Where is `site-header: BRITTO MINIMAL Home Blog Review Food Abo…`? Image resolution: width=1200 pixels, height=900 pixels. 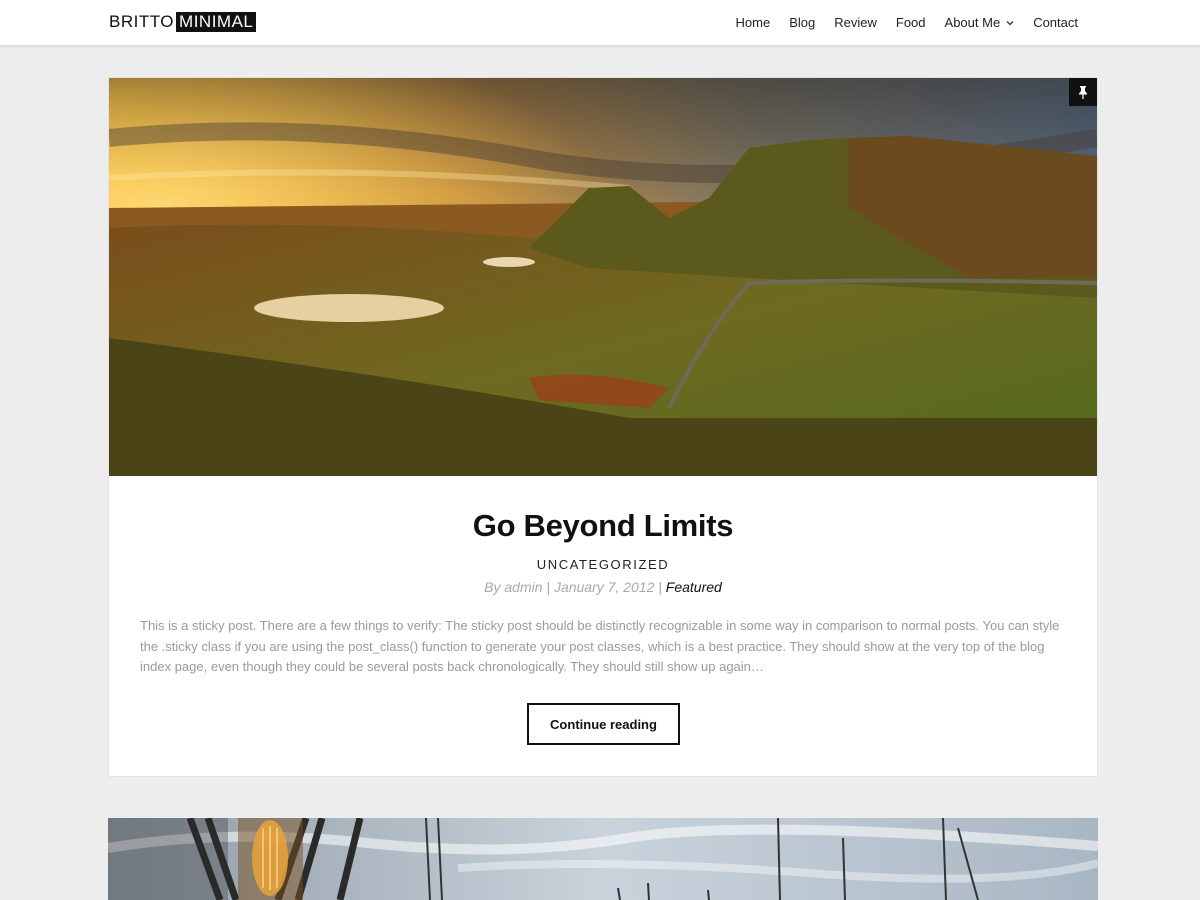
site-header: BRITTO MINIMAL Home Blog Review Food Abo… is located at coordinates (600, 22).